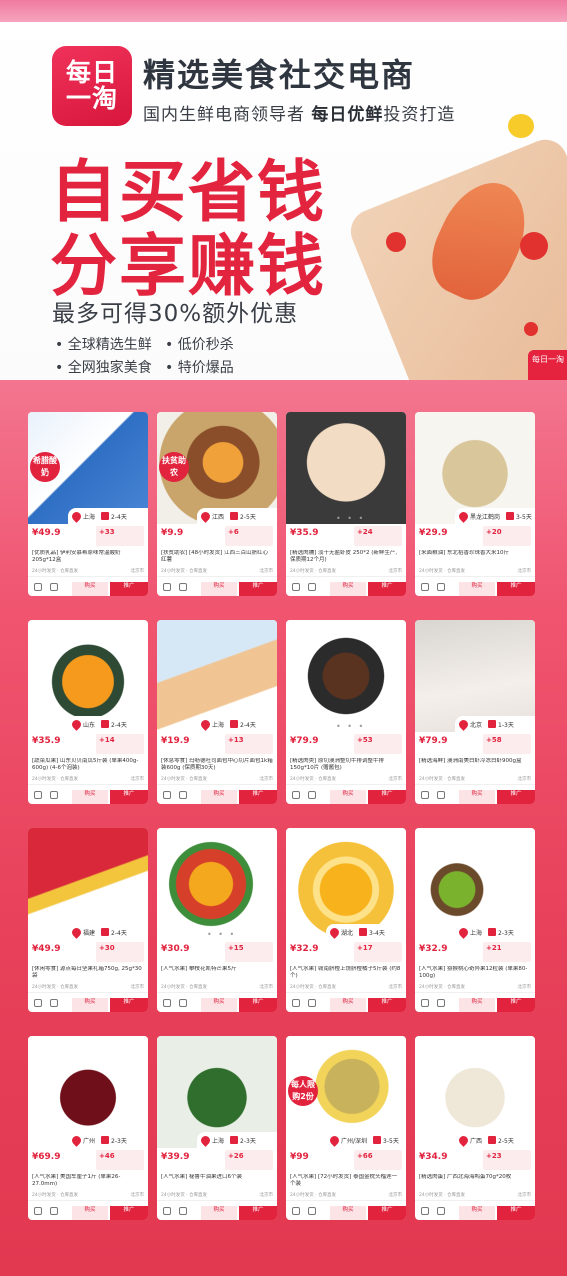  Describe the element at coordinates (217, 973) in the screenshot. I see `product-name: [人气水果] 攀枝花凯特芒果5斤` at that location.